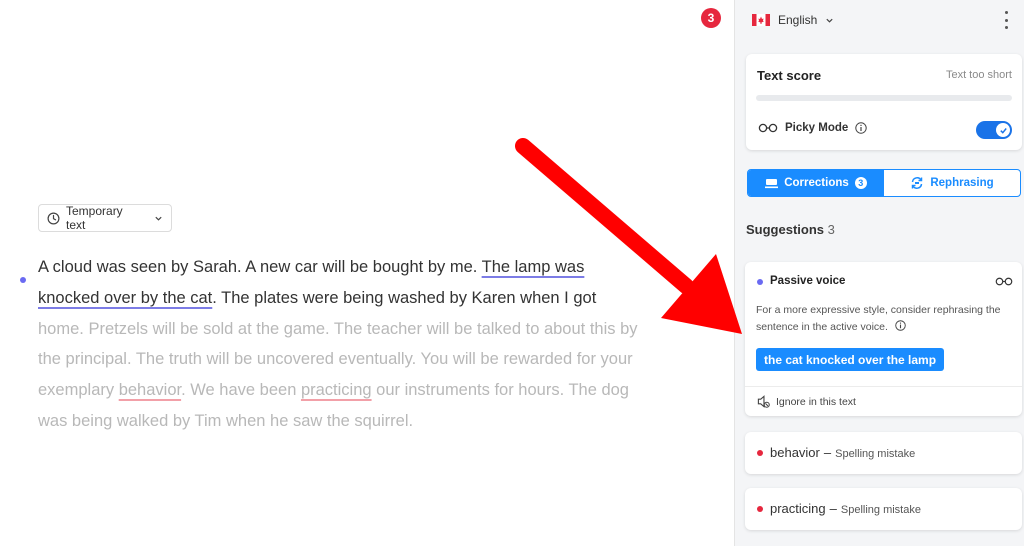 This screenshot has width=1024, height=546. What do you see at coordinates (150, 390) in the screenshot?
I see `spelling-highlight-behavior: behavior` at bounding box center [150, 390].